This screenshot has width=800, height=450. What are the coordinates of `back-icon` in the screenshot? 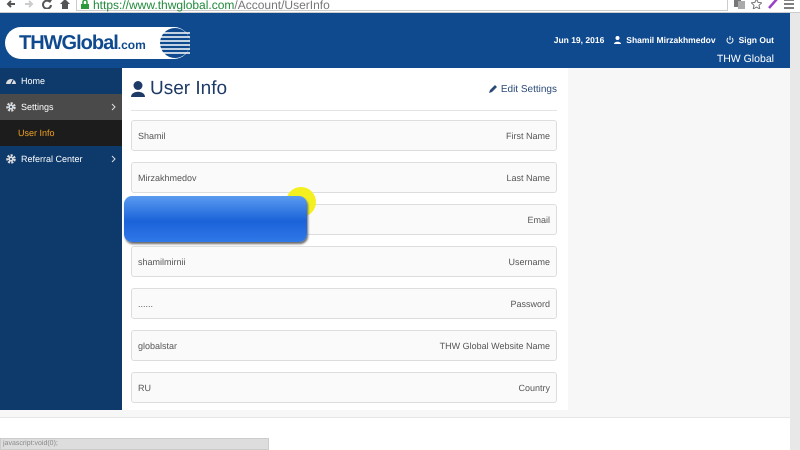 It's located at (11, 4).